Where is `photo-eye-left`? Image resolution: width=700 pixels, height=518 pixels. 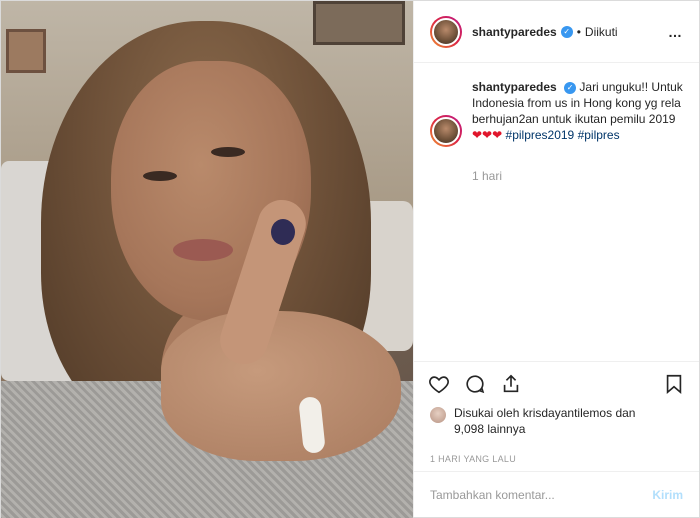 photo-eye-left is located at coordinates (160, 176).